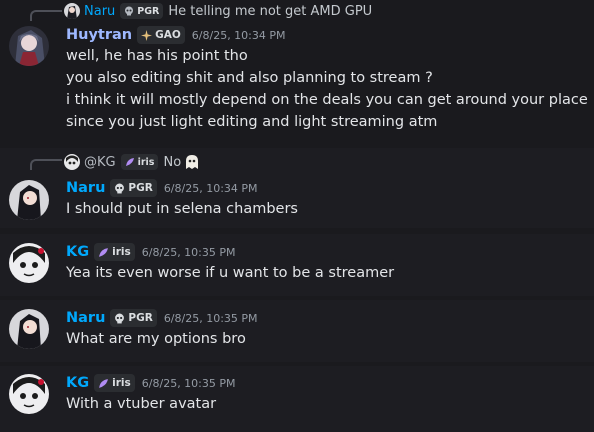 This screenshot has width=594, height=432. Describe the element at coordinates (182, 209) in the screenshot. I see `message-line: I should put in selena chambers` at that location.